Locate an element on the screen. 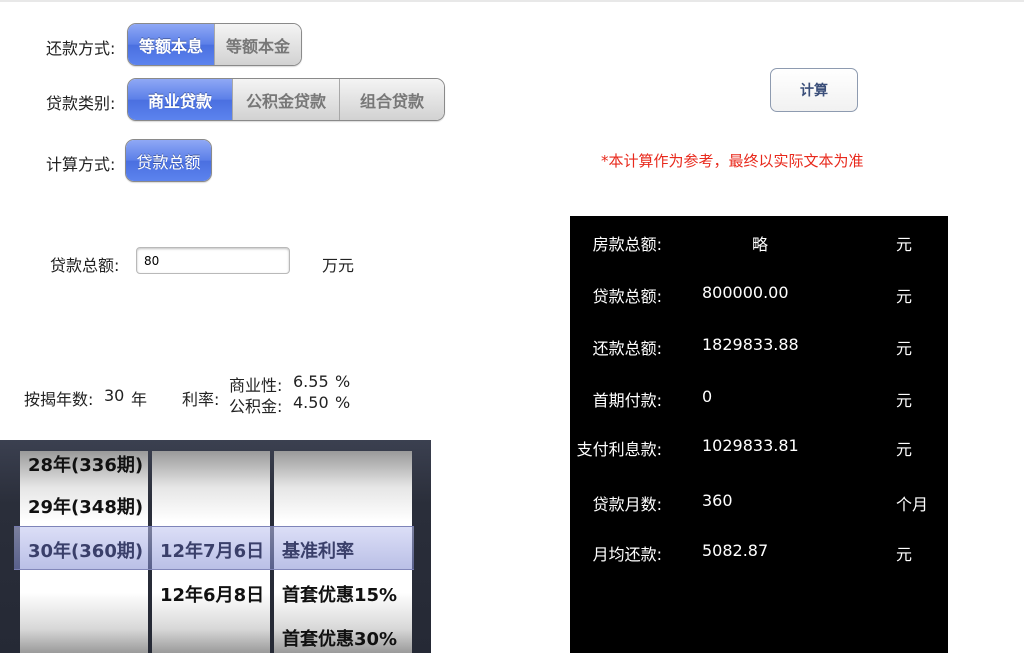  loan-option-commercial: 商业贷款 is located at coordinates (180, 99).